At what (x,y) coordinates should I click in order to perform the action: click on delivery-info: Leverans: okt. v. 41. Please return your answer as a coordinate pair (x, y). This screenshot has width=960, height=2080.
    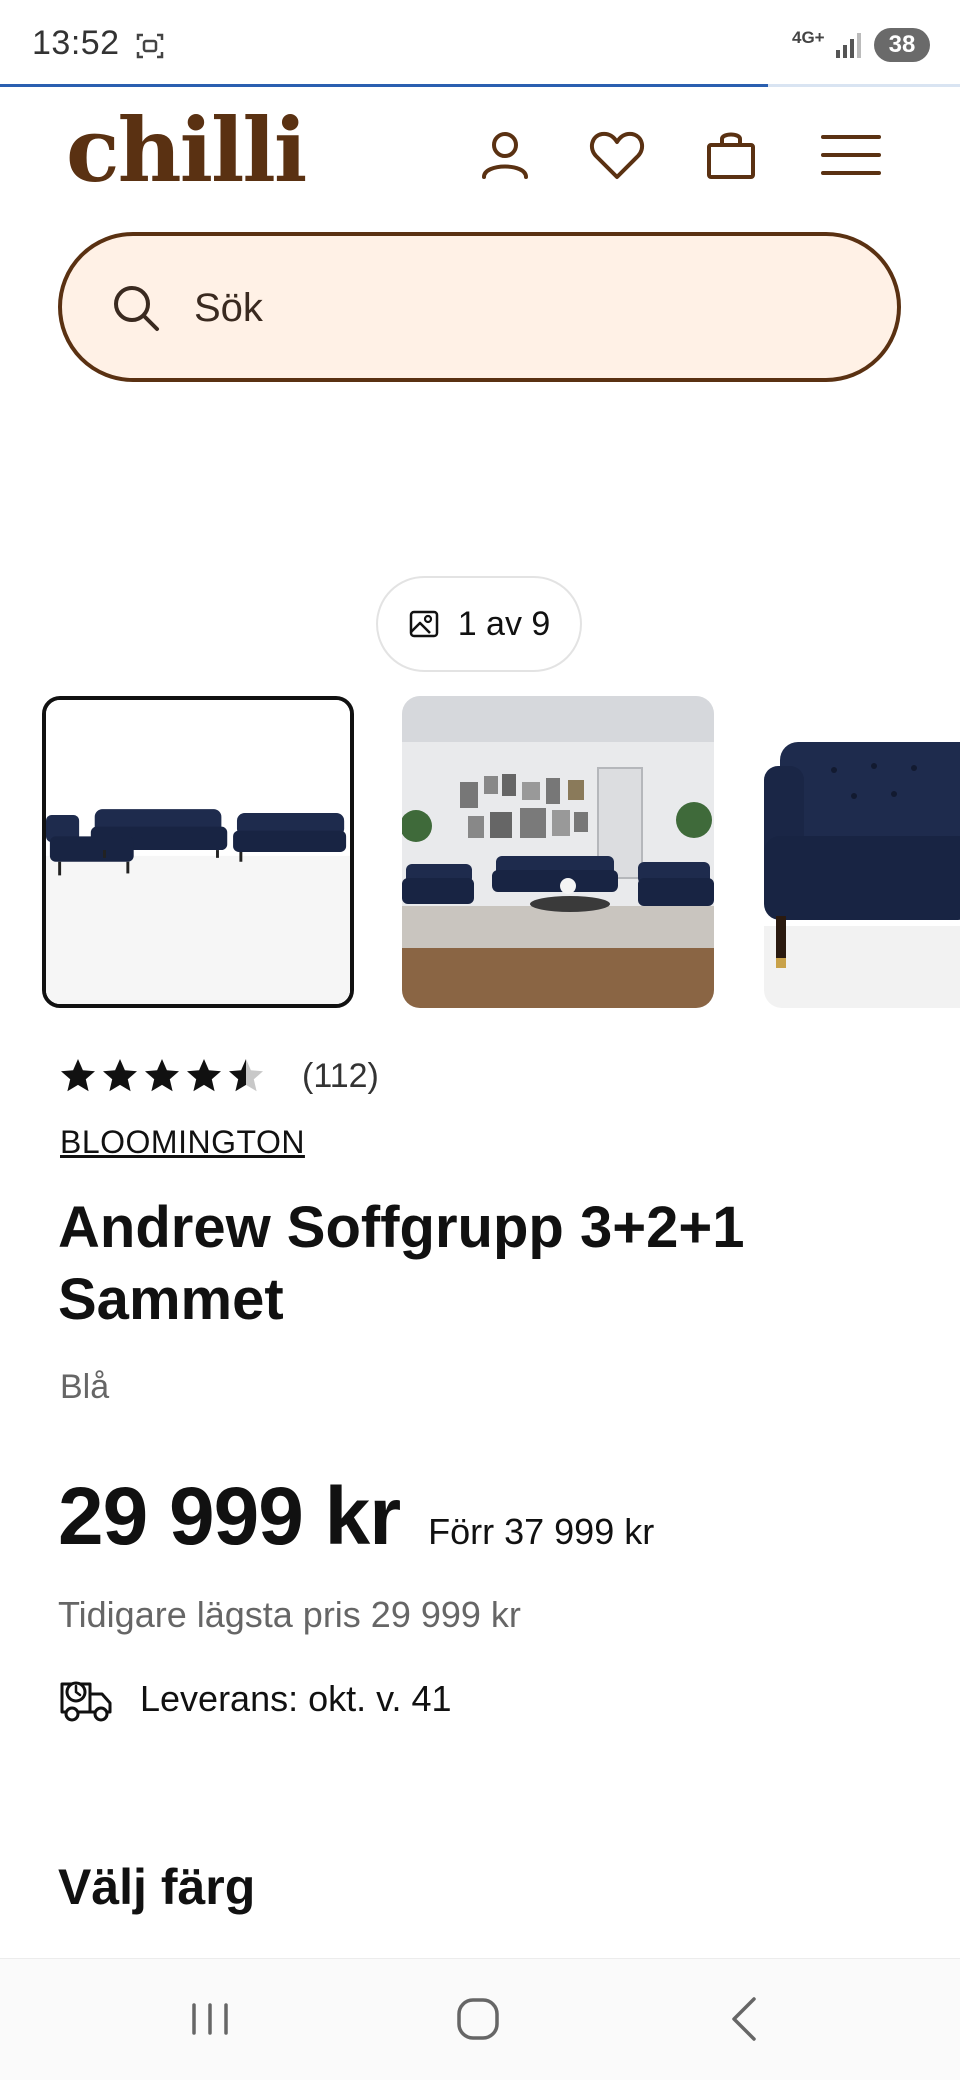
    Looking at the image, I should click on (255, 1699).